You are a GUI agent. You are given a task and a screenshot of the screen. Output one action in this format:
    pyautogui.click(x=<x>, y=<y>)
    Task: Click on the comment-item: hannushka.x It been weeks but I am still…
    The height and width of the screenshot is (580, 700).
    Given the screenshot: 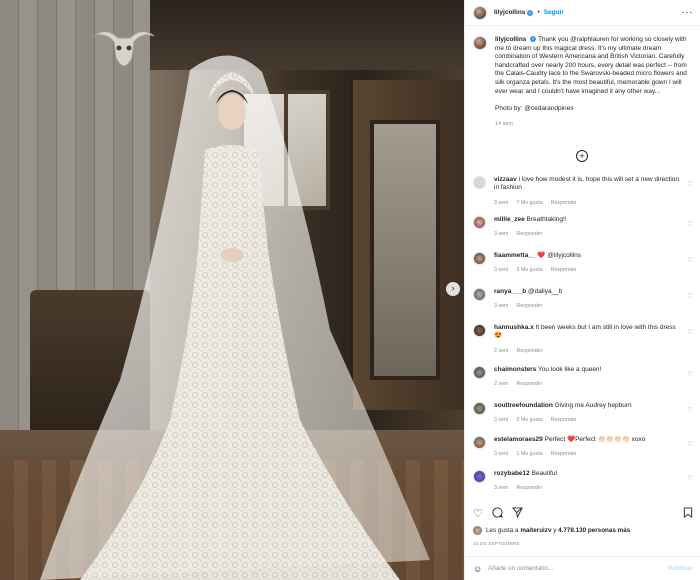 What is the action you would take?
    pyautogui.click(x=584, y=345)
    